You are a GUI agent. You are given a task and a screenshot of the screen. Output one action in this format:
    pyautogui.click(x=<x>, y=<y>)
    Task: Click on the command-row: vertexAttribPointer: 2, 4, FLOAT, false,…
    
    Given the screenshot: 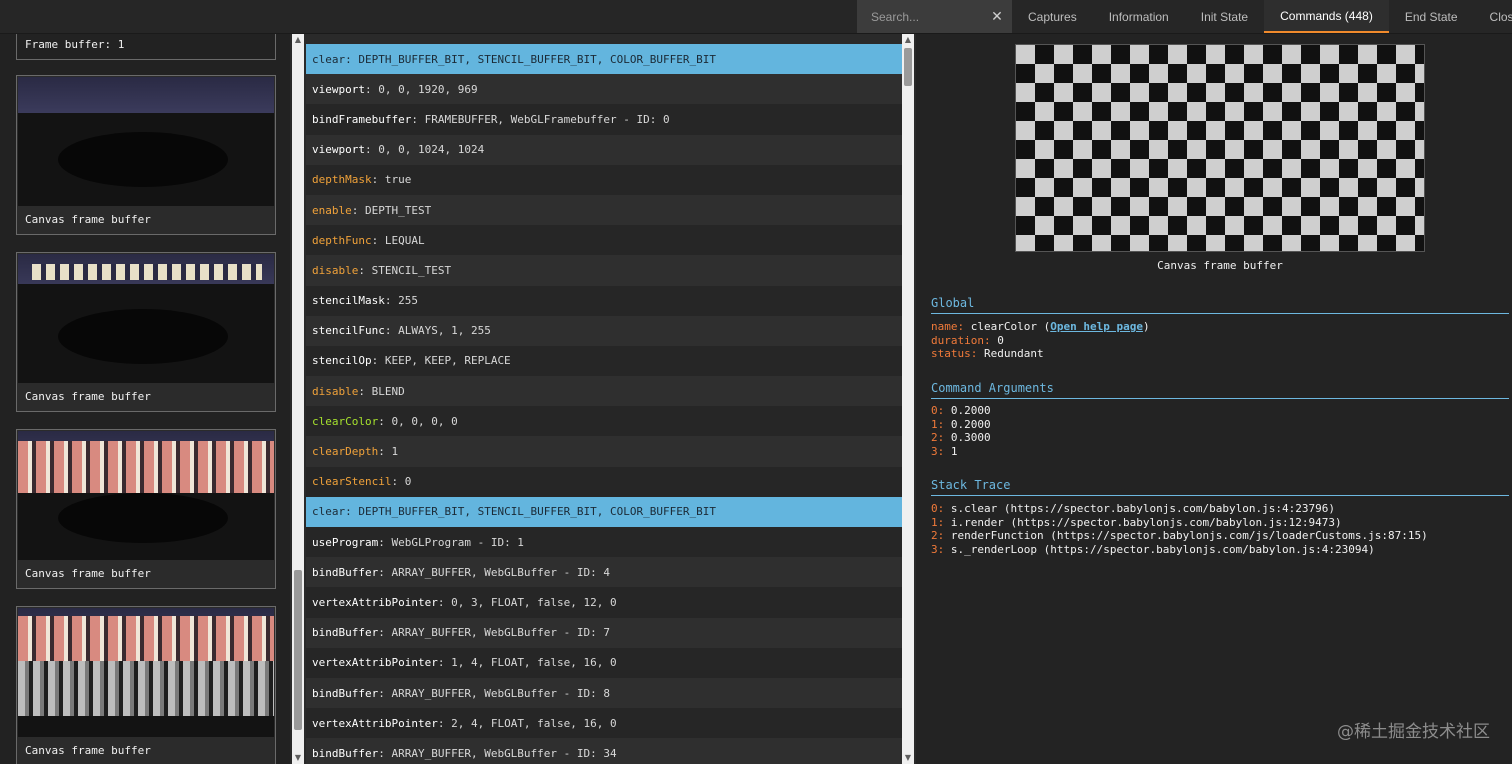 What is the action you would take?
    pyautogui.click(x=604, y=723)
    